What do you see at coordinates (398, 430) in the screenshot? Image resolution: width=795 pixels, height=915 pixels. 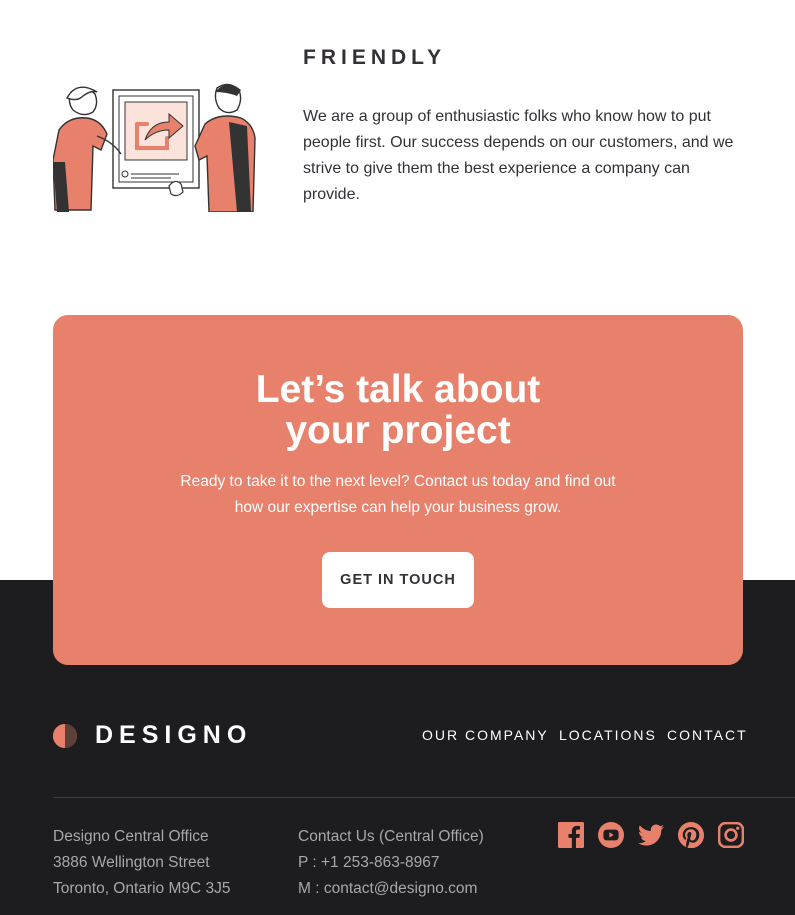 I see `cta-heading-line2: your project` at bounding box center [398, 430].